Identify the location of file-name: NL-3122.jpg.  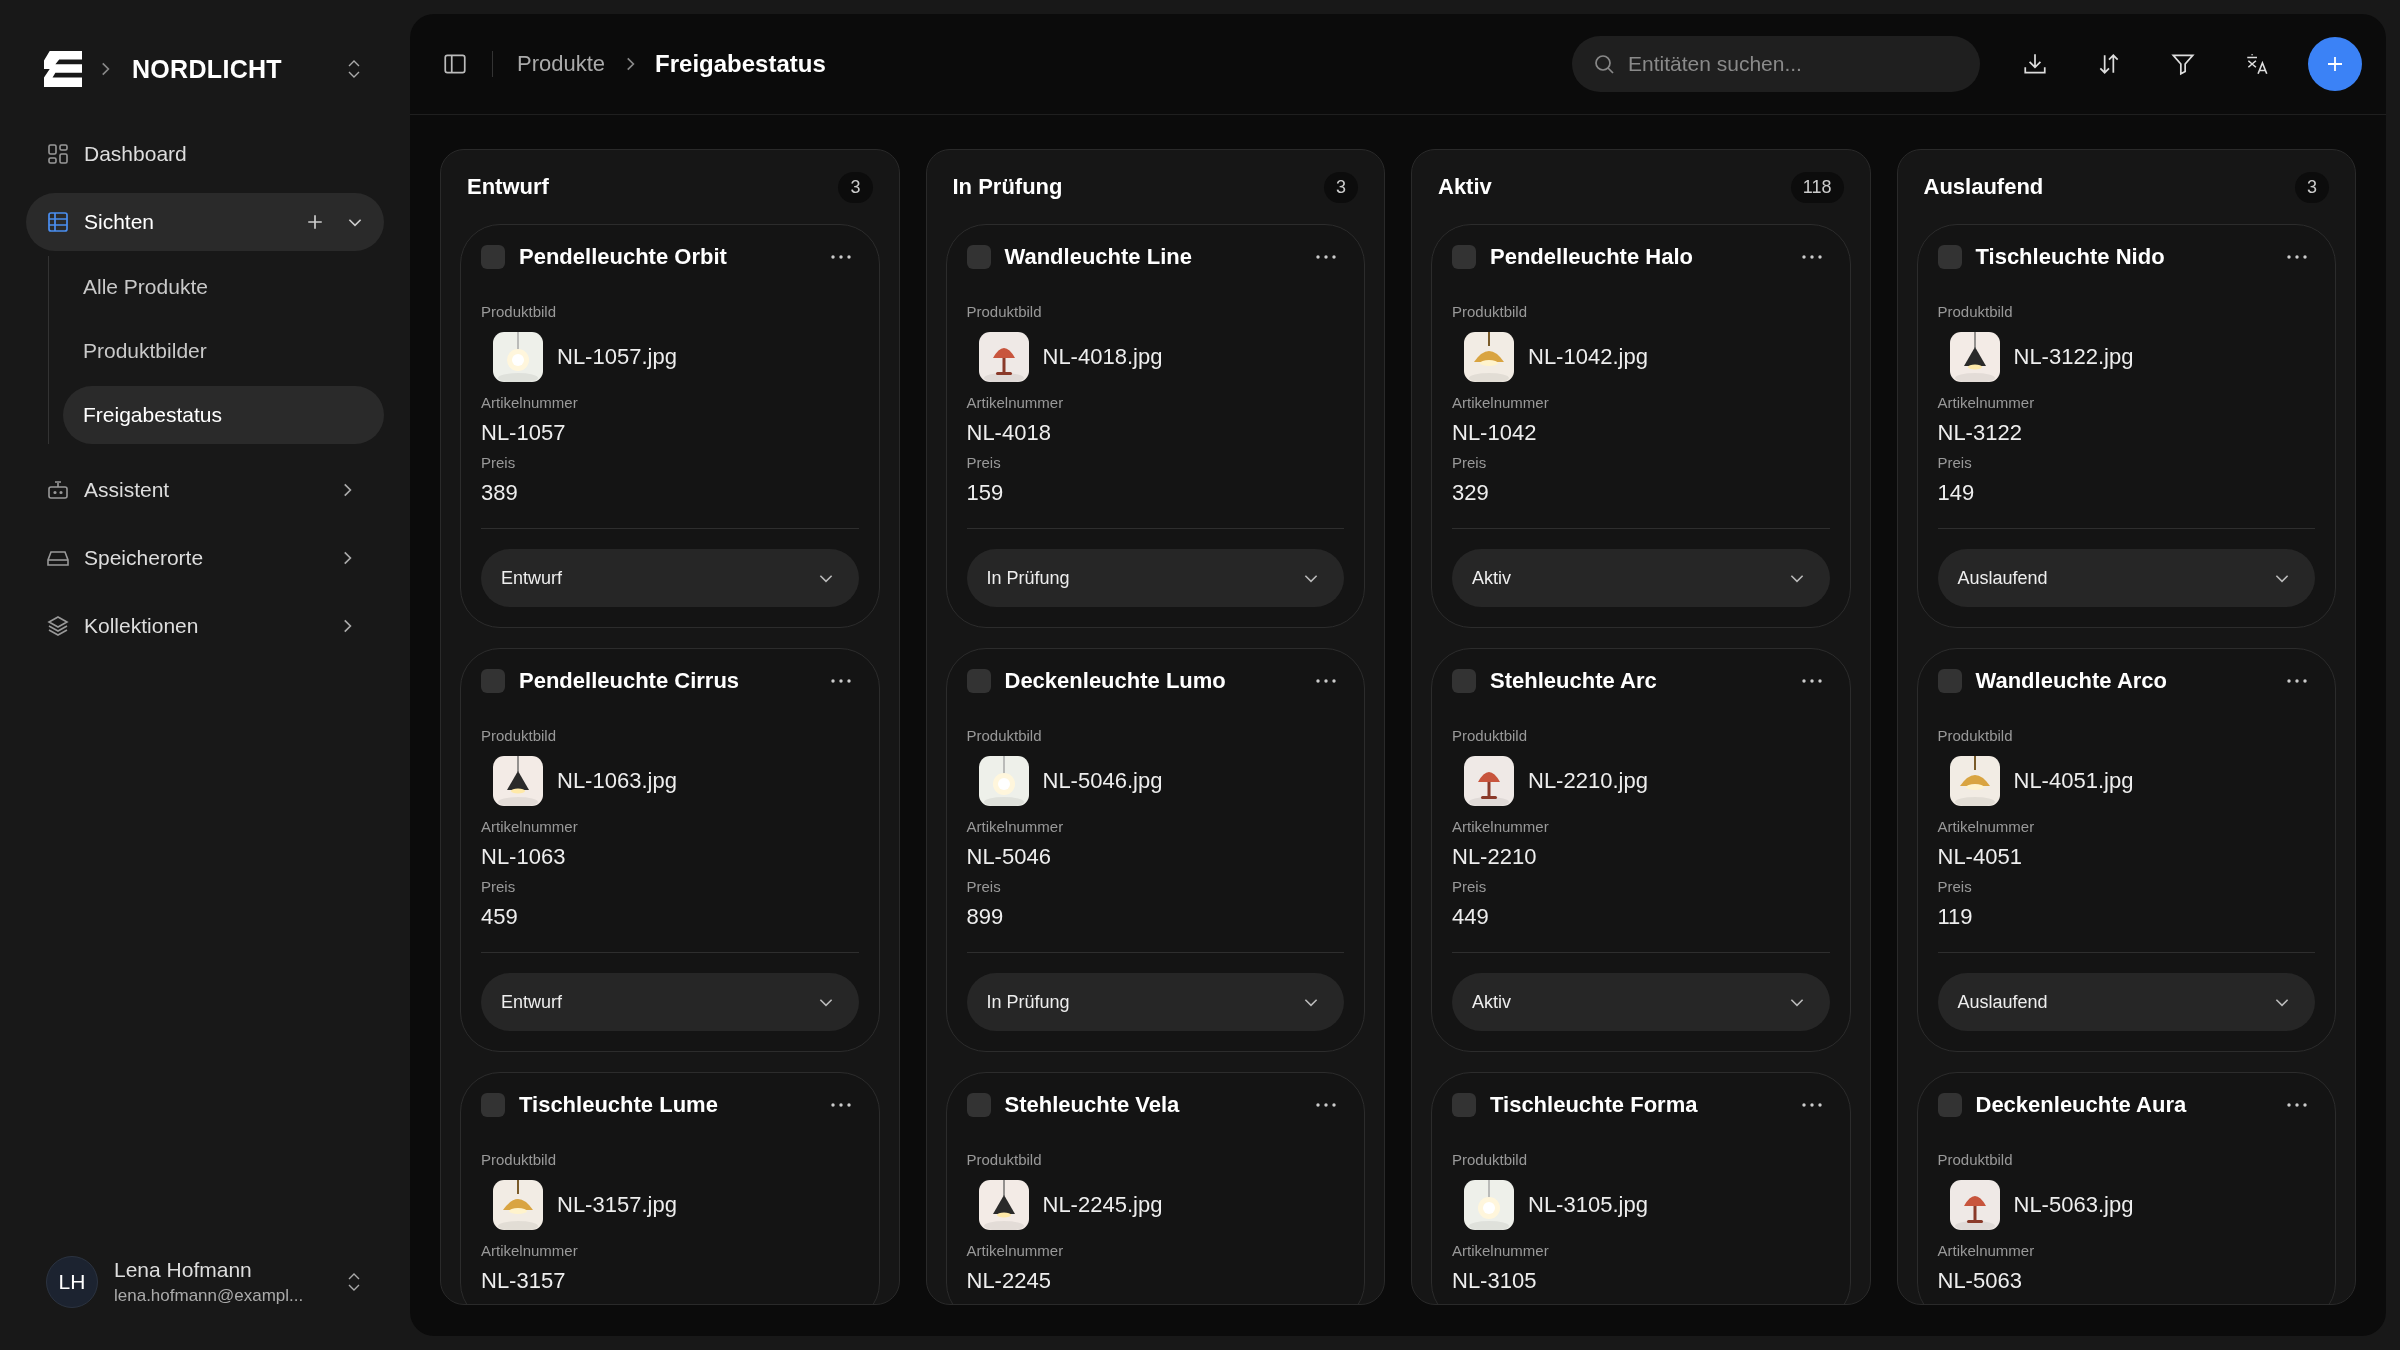
(2073, 357).